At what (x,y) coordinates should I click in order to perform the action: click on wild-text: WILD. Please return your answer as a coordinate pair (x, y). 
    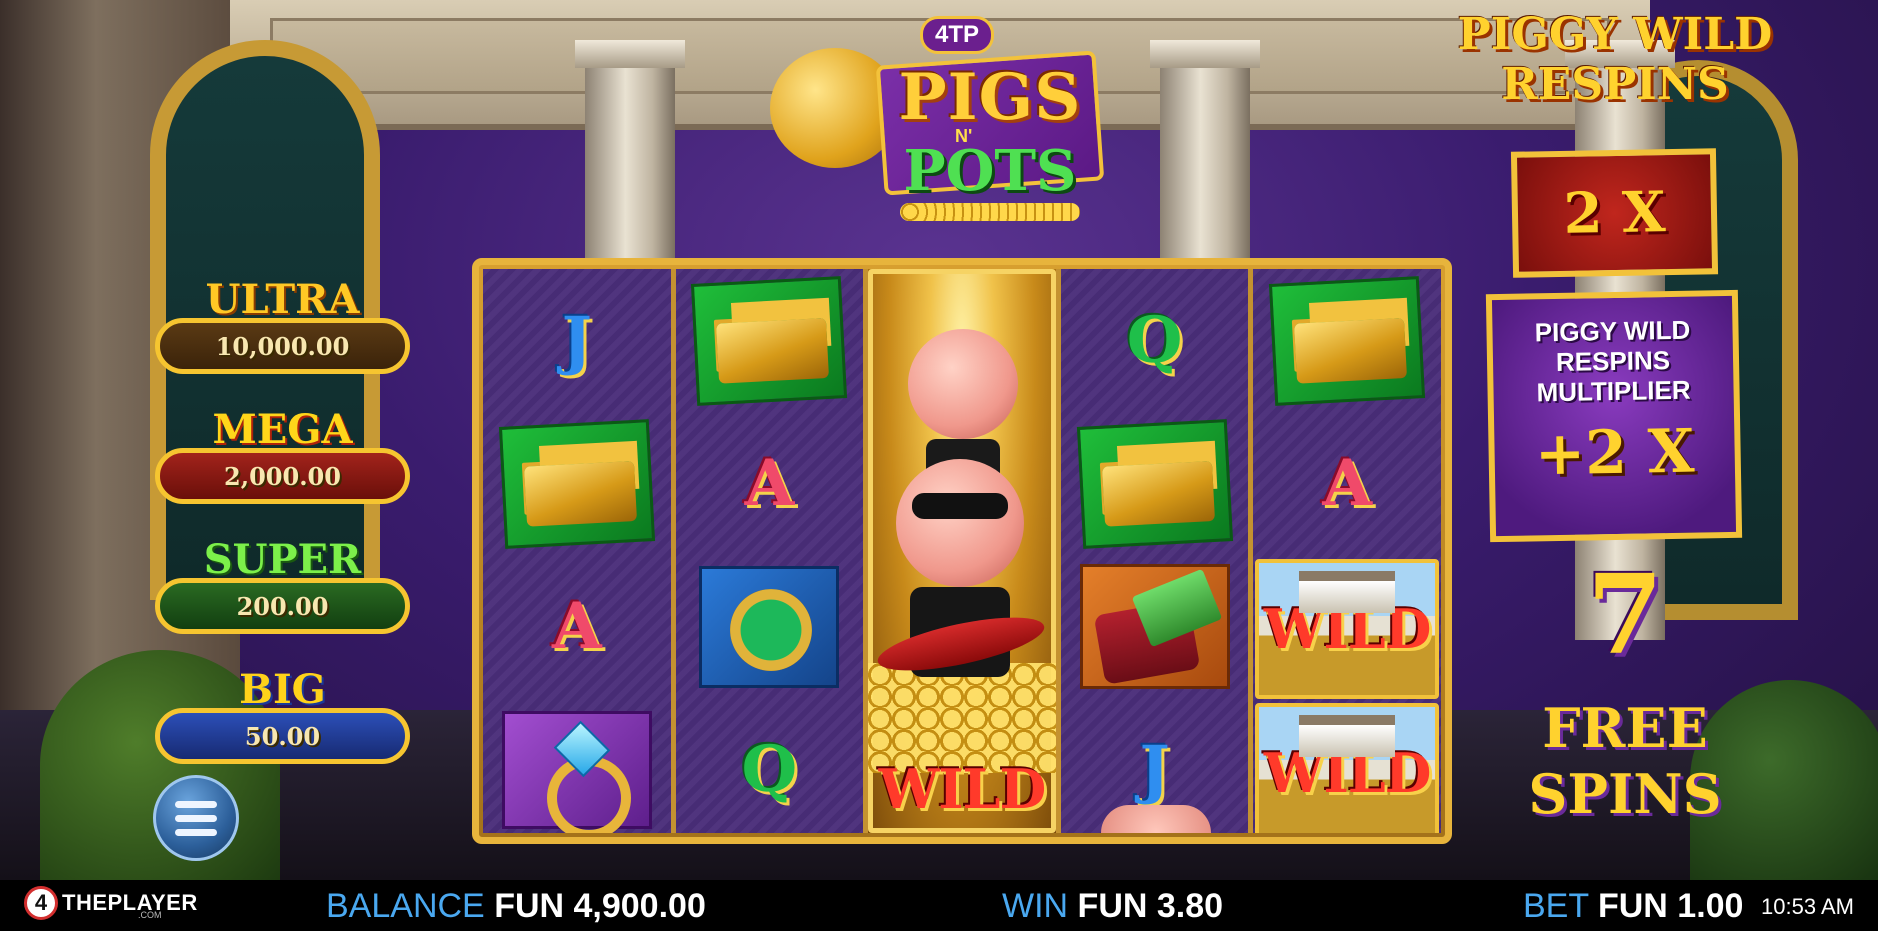
    Looking at the image, I should click on (962, 789).